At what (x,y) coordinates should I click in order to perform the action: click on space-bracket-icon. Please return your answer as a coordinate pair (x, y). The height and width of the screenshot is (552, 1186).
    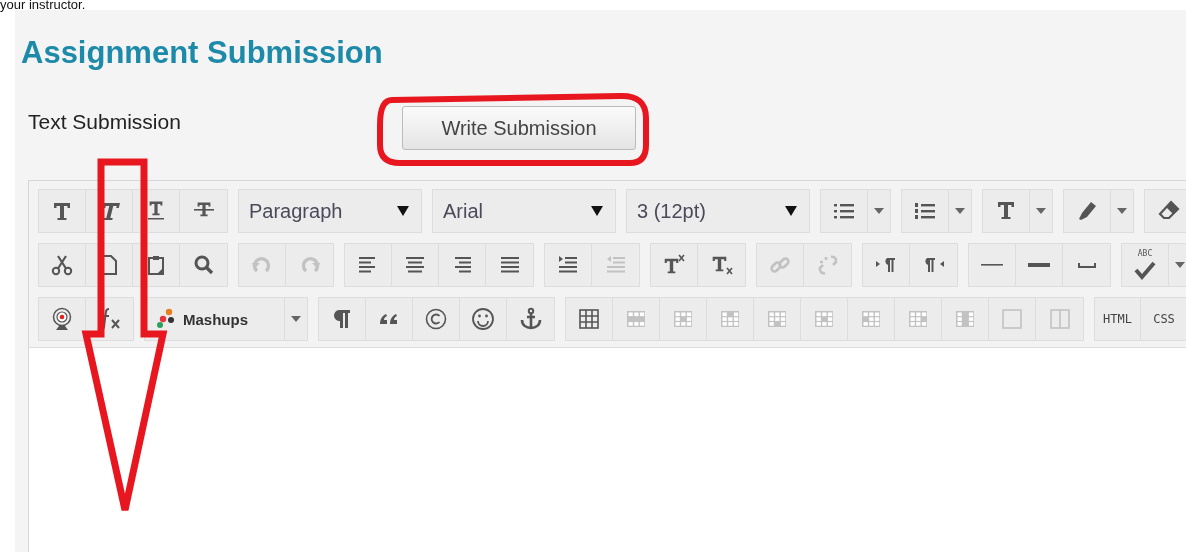
    Looking at the image, I should click on (1086, 265).